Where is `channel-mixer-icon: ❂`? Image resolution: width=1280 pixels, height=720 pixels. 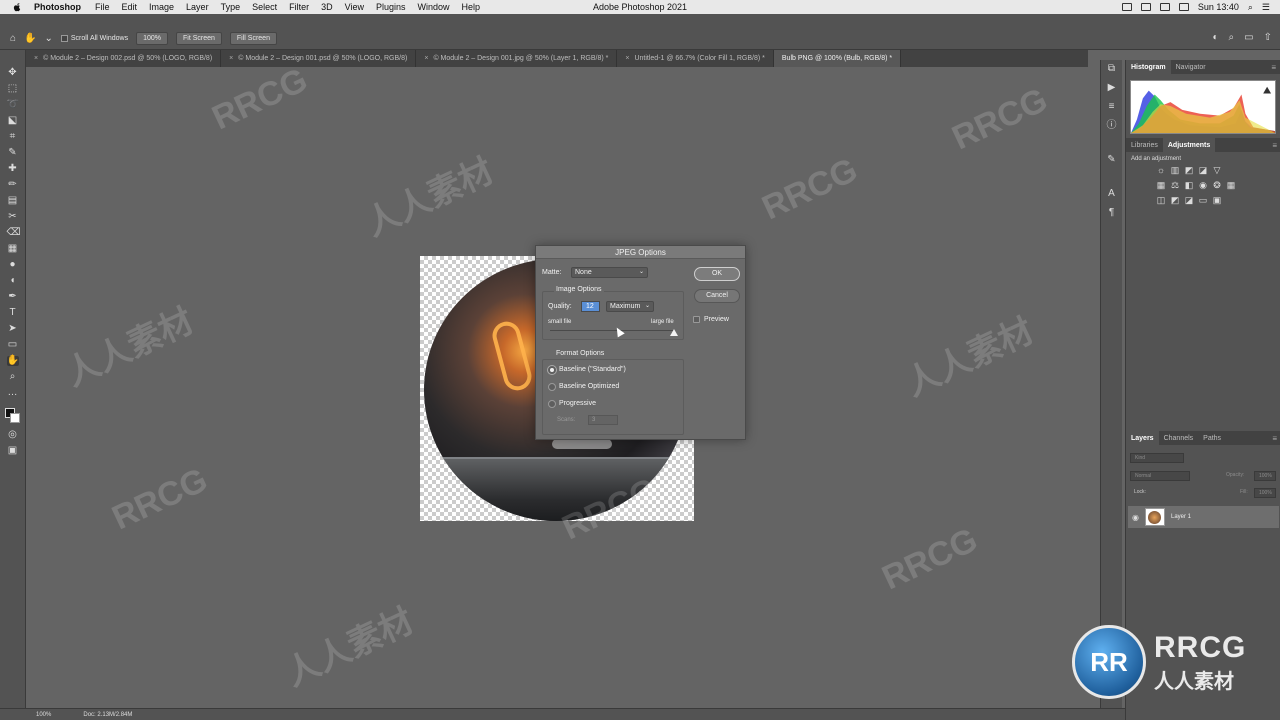 channel-mixer-icon: ❂ is located at coordinates (1217, 185).